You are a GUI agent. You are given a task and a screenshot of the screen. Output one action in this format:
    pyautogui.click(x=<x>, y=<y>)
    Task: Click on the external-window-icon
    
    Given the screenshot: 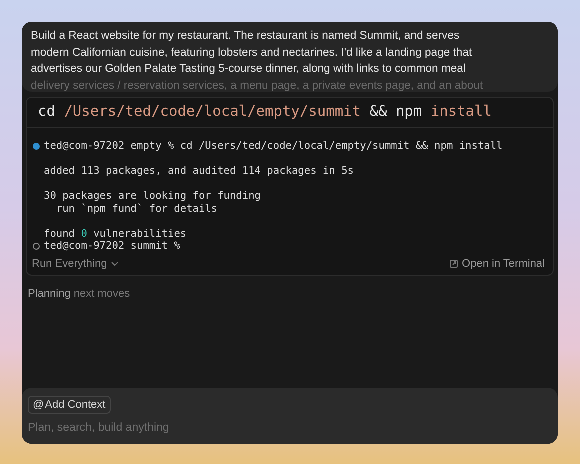 What is the action you would take?
    pyautogui.click(x=454, y=264)
    